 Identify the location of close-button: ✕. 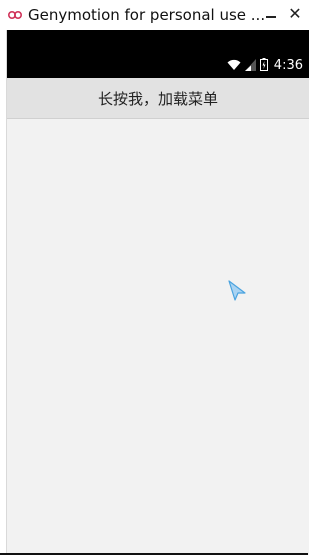
(295, 14).